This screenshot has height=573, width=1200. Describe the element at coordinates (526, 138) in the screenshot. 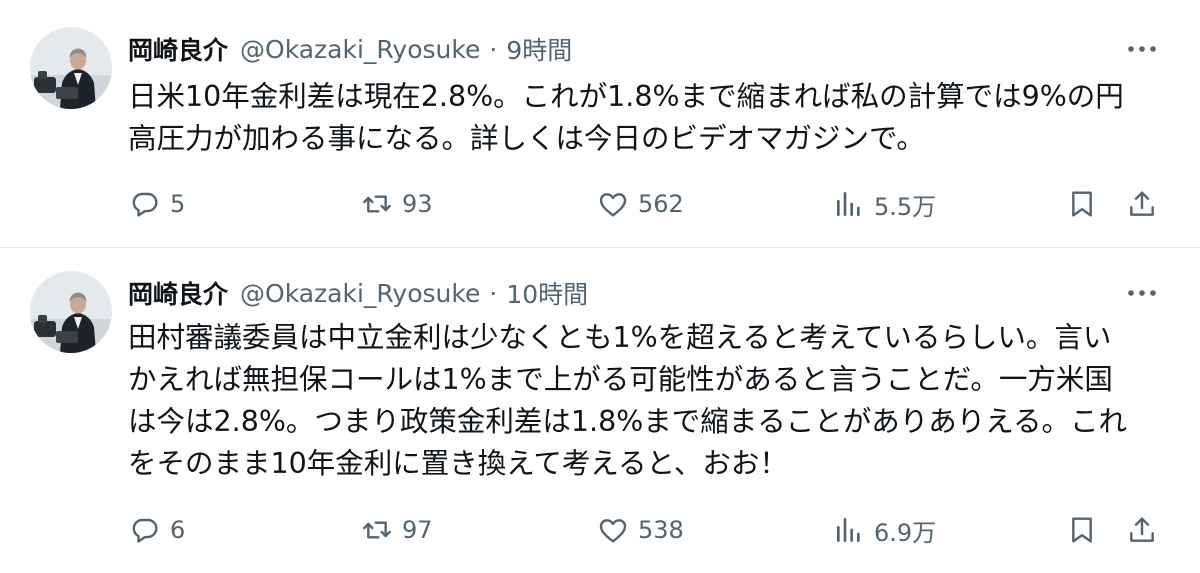

I see `tweet-text-line: 高圧力が加わる事になる。詳しくは今日のビデオマガジンで。` at that location.